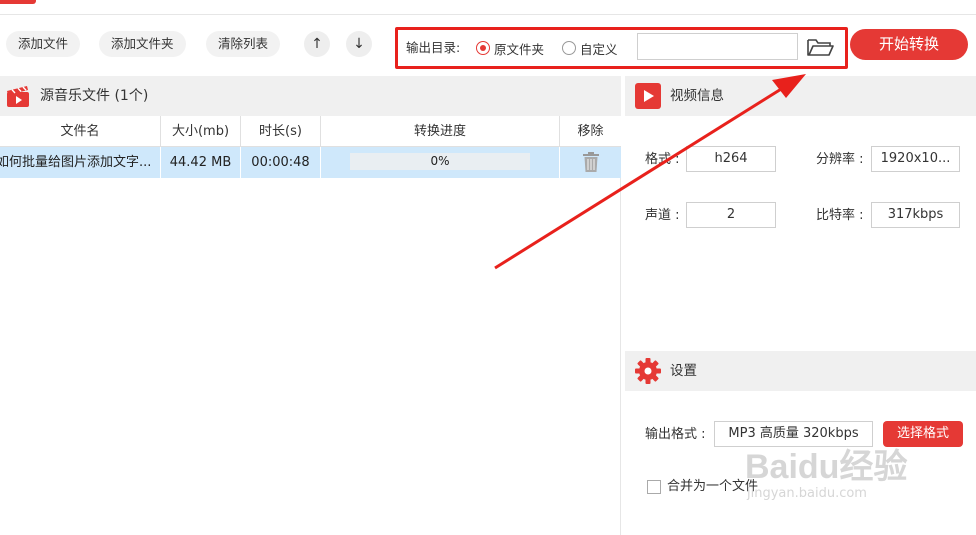 Image resolution: width=976 pixels, height=535 pixels. What do you see at coordinates (201, 131) in the screenshot?
I see `column-size: 大小(mb)` at bounding box center [201, 131].